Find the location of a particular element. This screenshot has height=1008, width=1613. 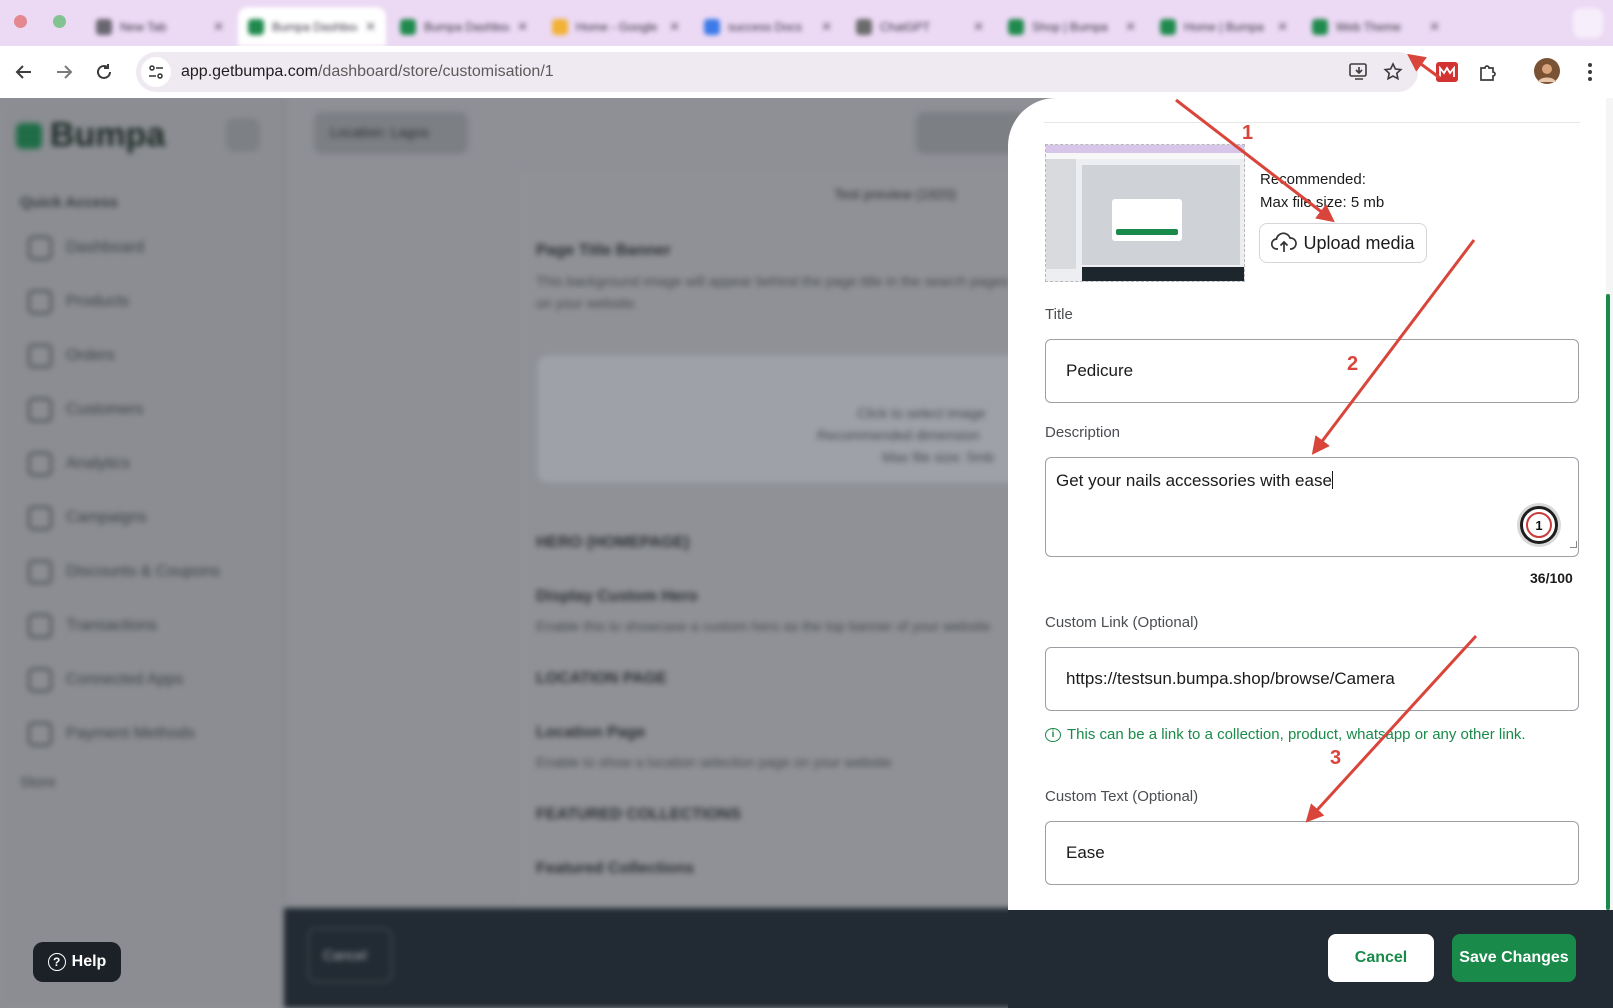

tab-title: Shop | Bumpa is located at coordinates (1070, 26).